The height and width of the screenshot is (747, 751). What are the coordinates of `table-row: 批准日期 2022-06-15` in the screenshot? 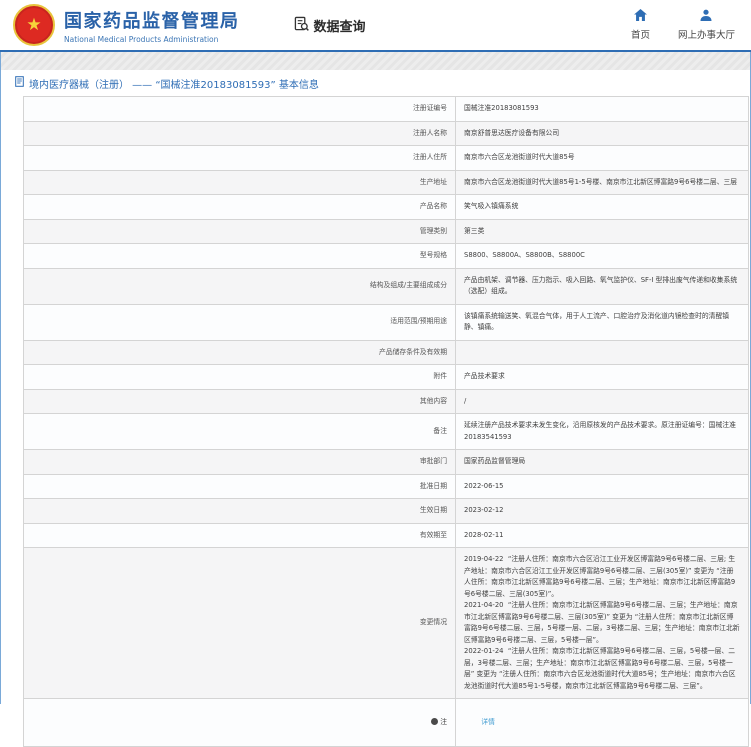 It's located at (386, 486).